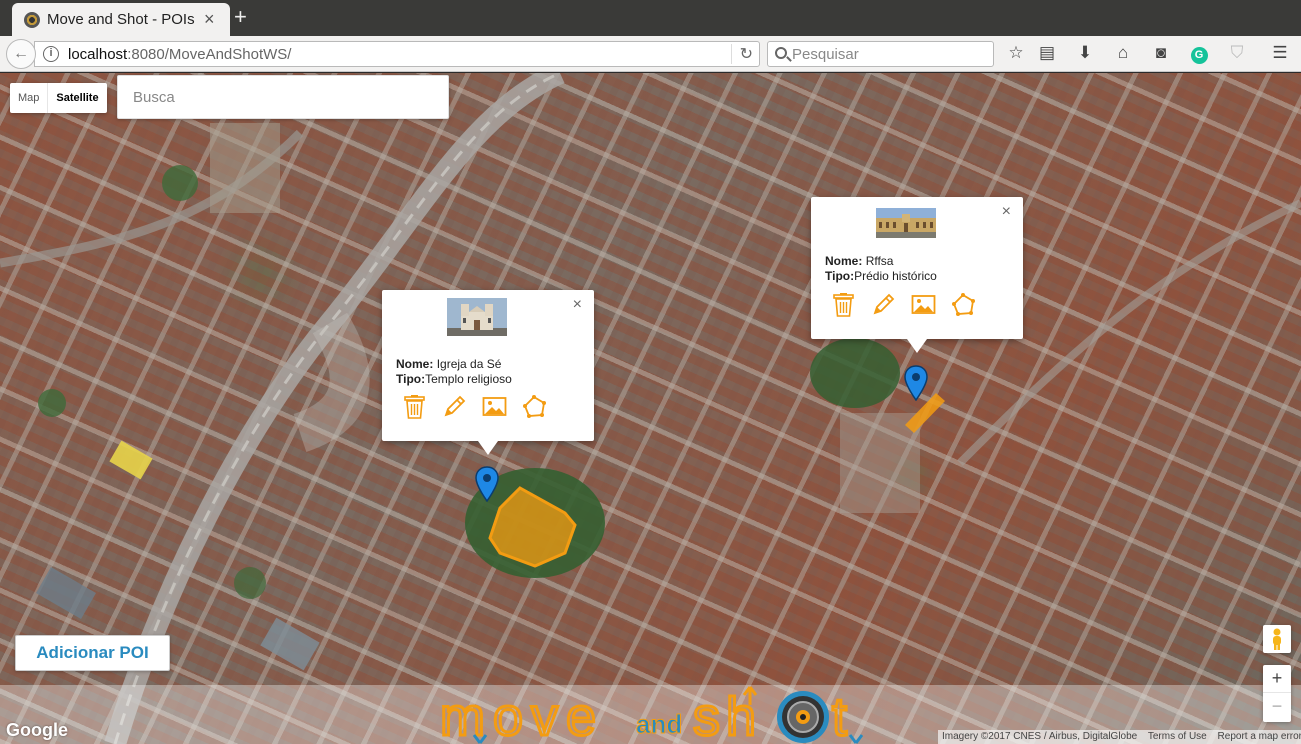 The width and height of the screenshot is (1301, 744). I want to click on map-type-control: Map Satellite, so click(58, 98).